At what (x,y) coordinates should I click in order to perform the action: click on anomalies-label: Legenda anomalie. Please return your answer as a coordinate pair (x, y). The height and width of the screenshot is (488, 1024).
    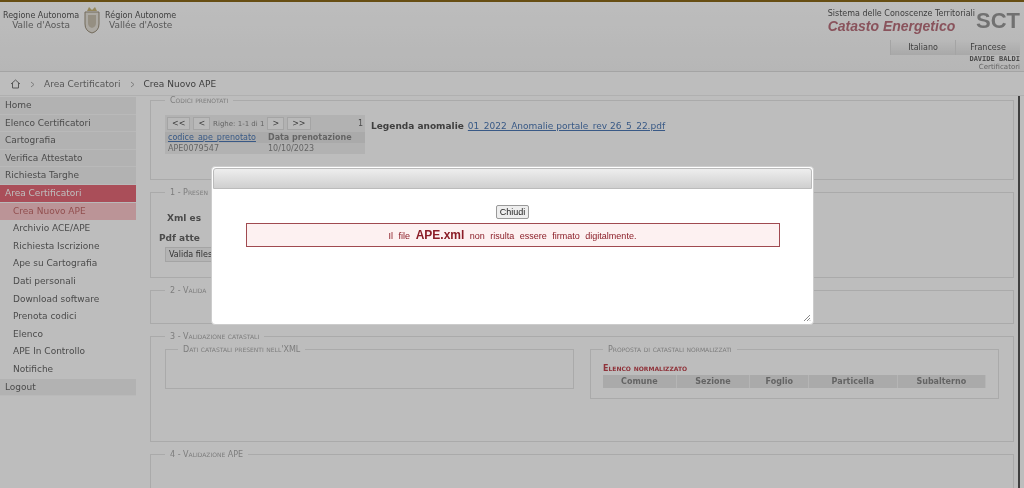
    Looking at the image, I should click on (417, 126).